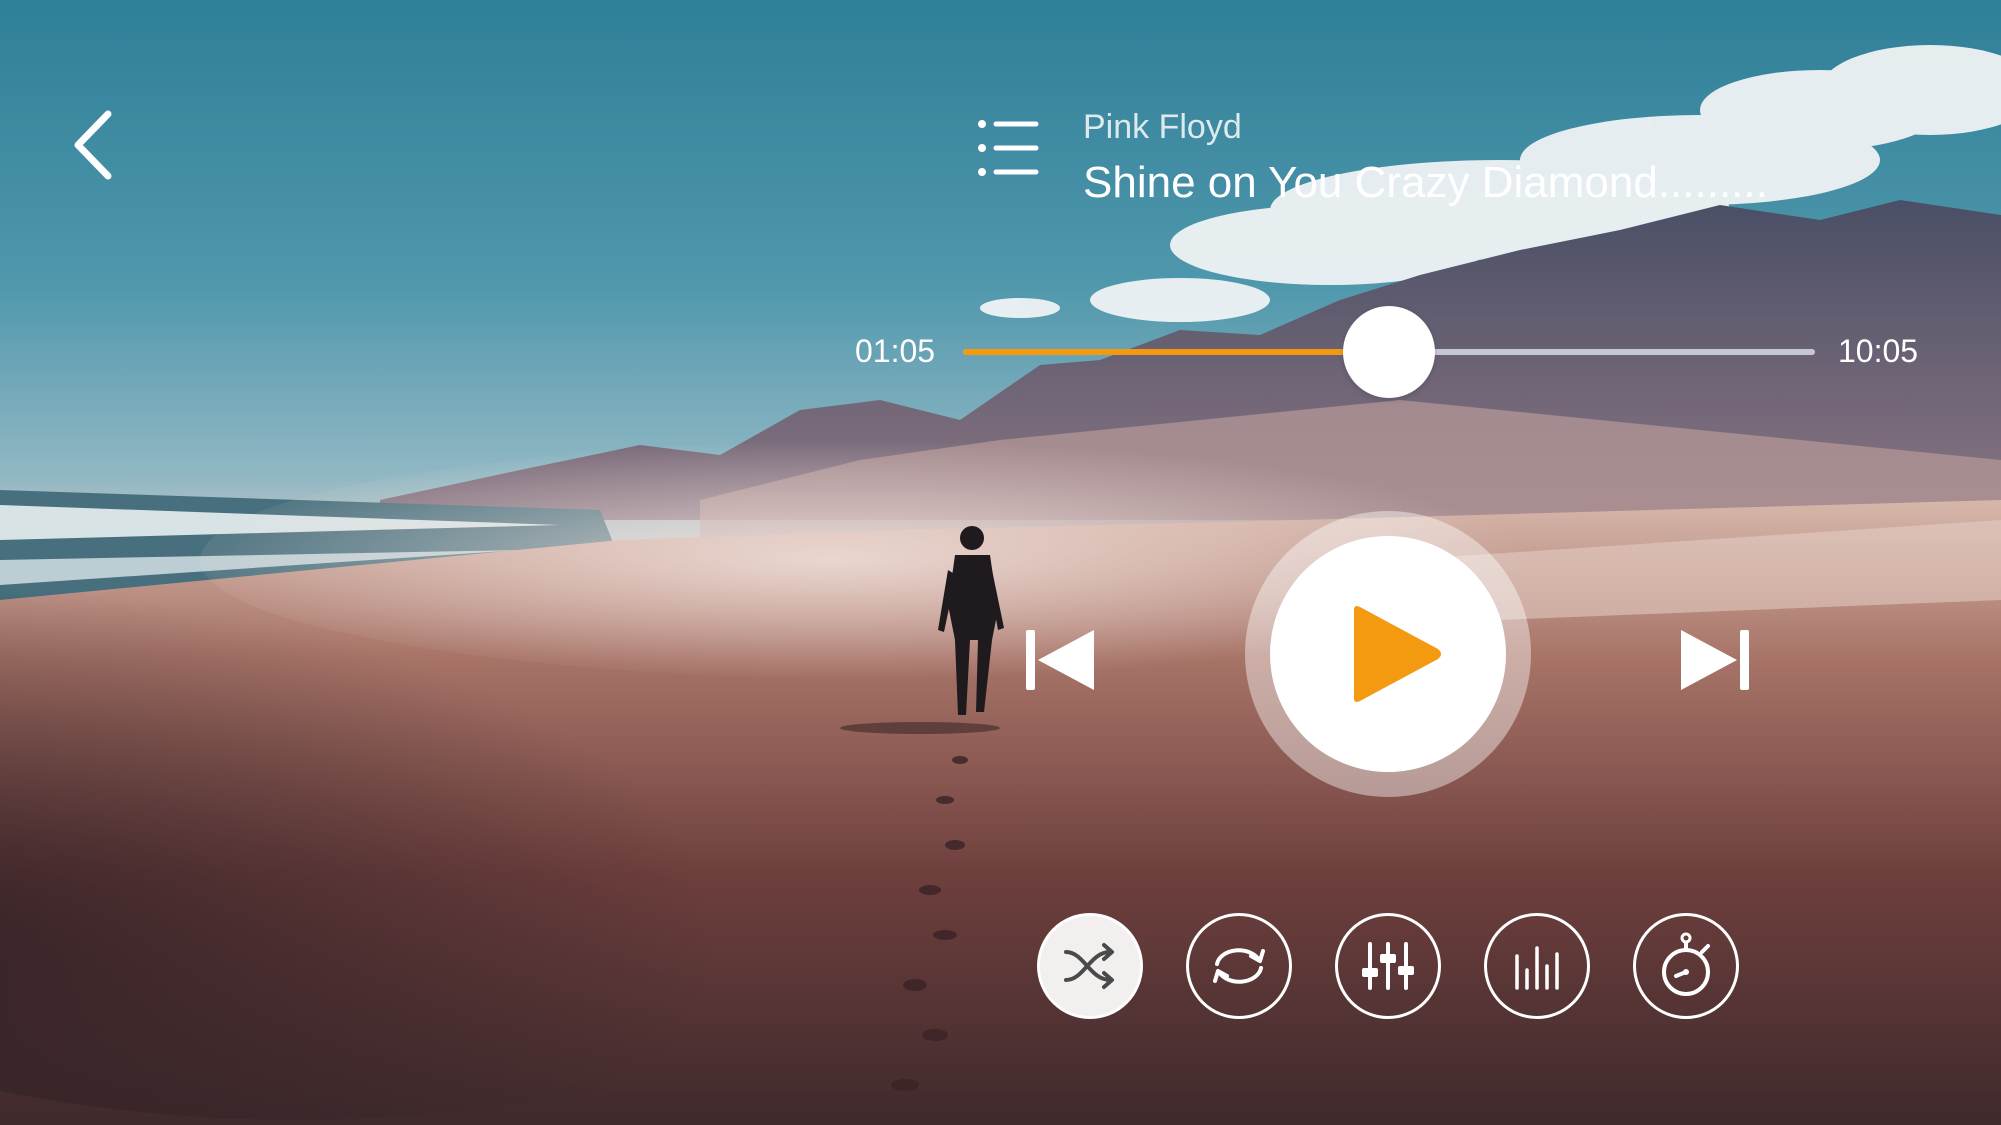 This screenshot has width=2001, height=1125. I want to click on chevron-left-icon, so click(93, 145).